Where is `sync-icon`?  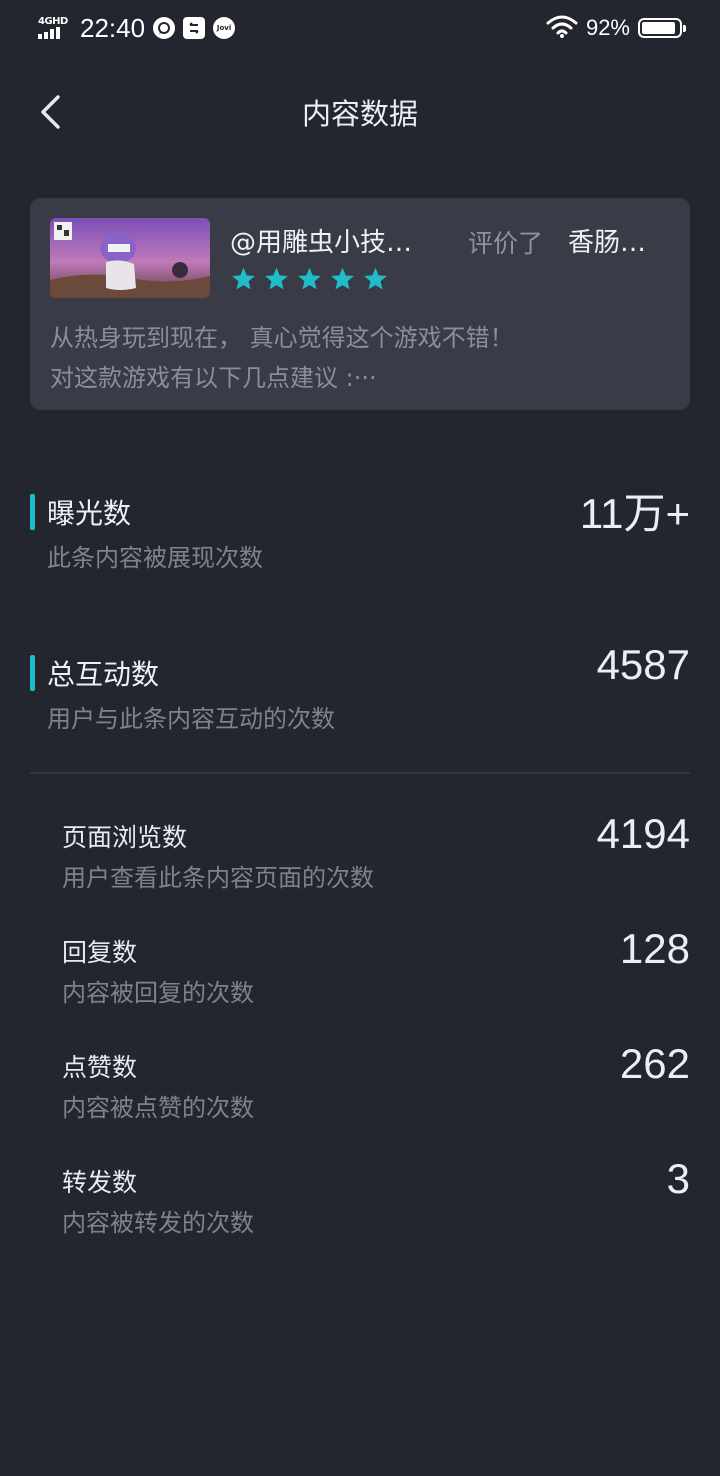
sync-icon is located at coordinates (194, 28).